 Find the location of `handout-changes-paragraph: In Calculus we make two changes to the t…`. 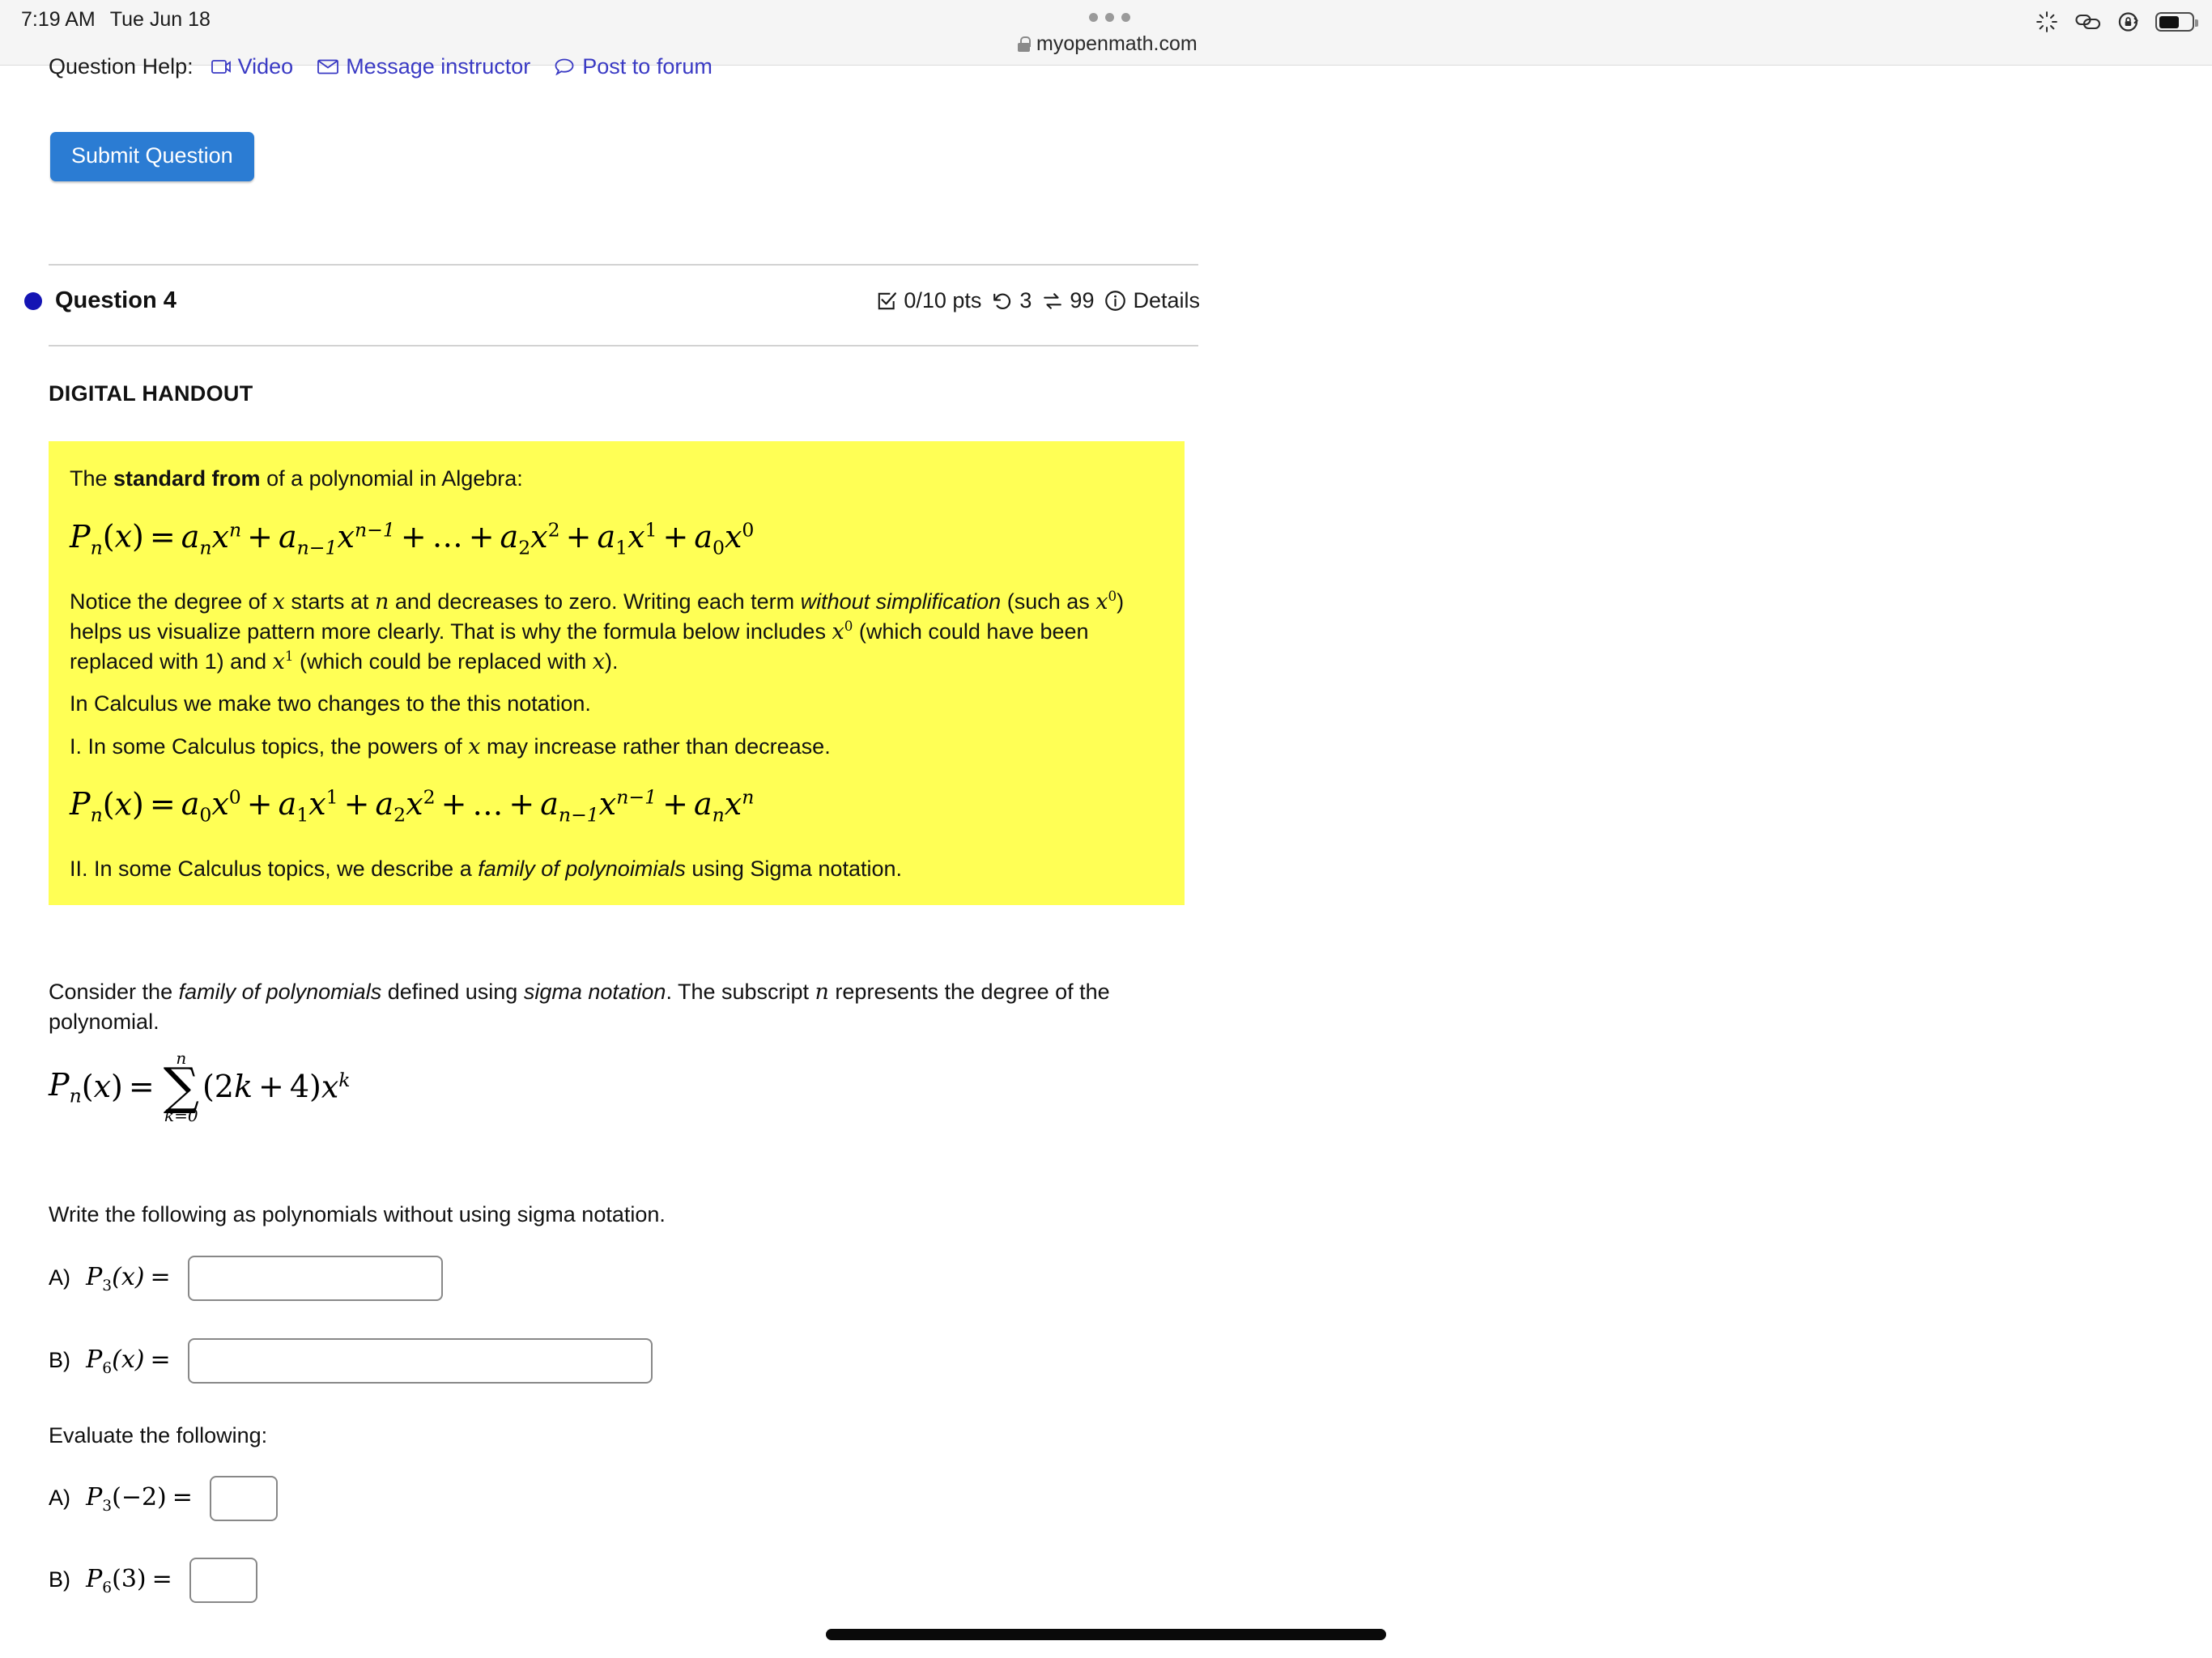

handout-changes-paragraph: In Calculus we make two changes to the t… is located at coordinates (330, 703).